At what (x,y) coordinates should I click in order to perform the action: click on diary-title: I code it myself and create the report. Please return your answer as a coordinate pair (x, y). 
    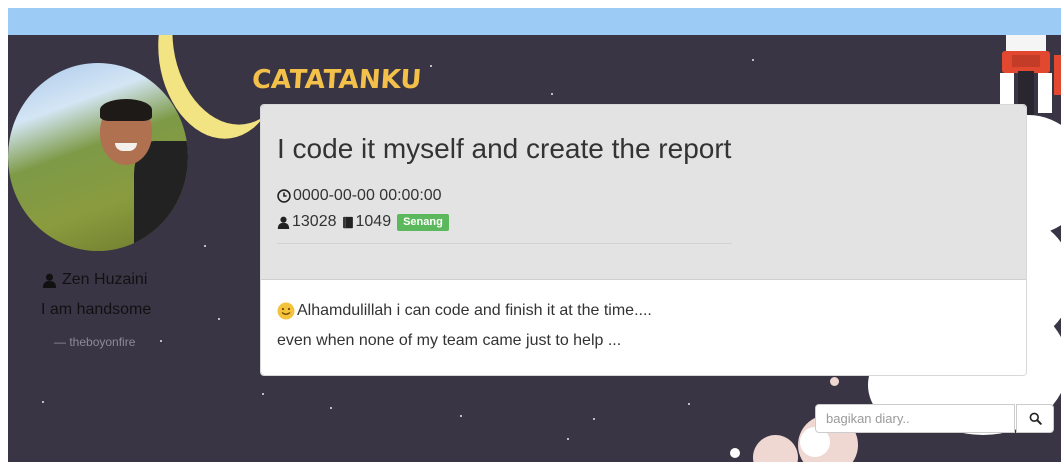
    Looking at the image, I should click on (643, 149).